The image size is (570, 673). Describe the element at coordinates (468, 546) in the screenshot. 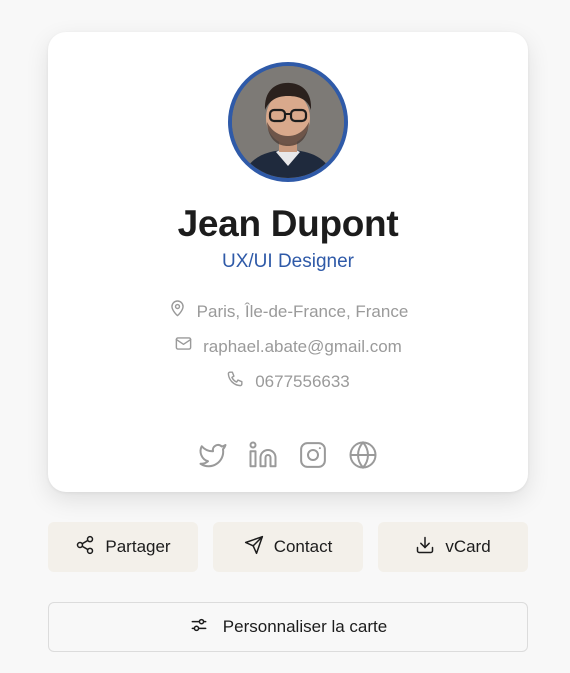

I see `vcard-label: vCard` at that location.